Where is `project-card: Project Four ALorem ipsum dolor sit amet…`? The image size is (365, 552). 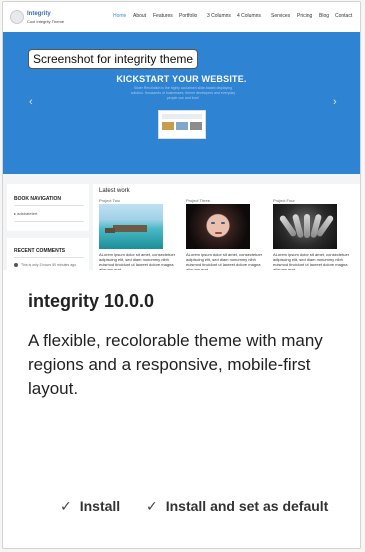
project-card: Project Four ALorem ipsum dolor sit amet… is located at coordinates (311, 234).